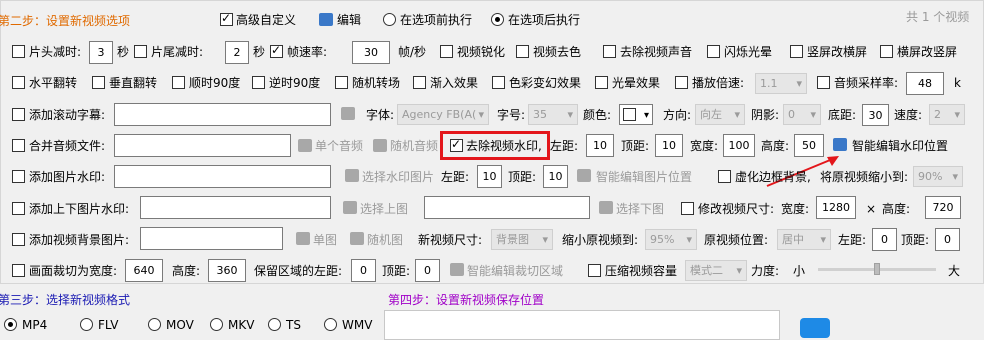 The width and height of the screenshot is (984, 340). What do you see at coordinates (18, 239) in the screenshot?
I see `bg-img-checkbox` at bounding box center [18, 239].